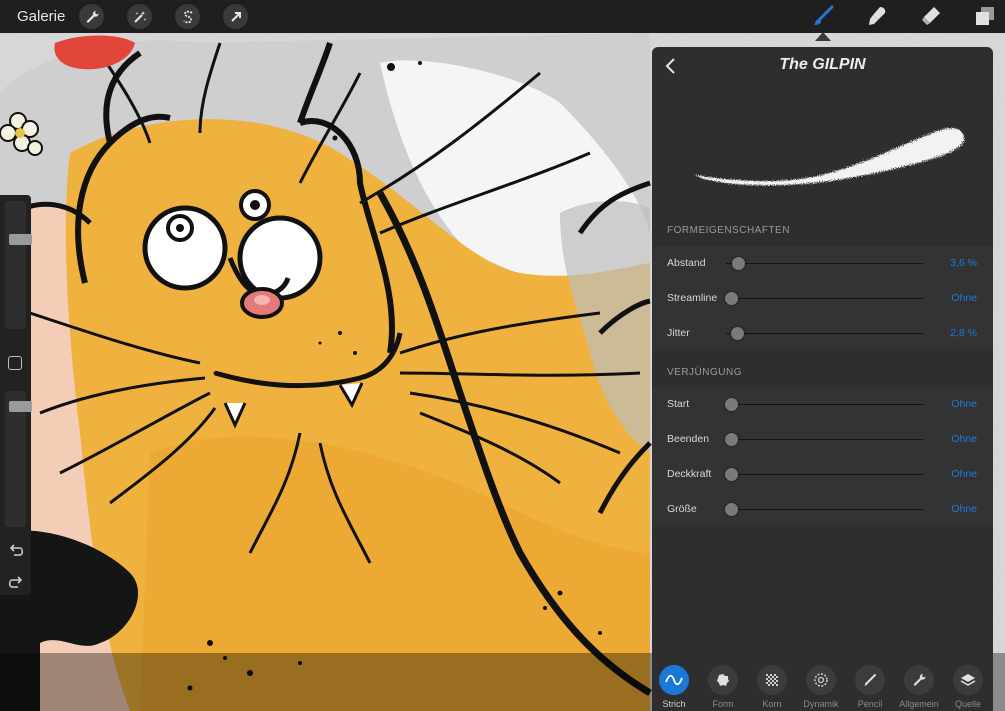 The height and width of the screenshot is (711, 1005). I want to click on setting-label: Größe, so click(682, 509).